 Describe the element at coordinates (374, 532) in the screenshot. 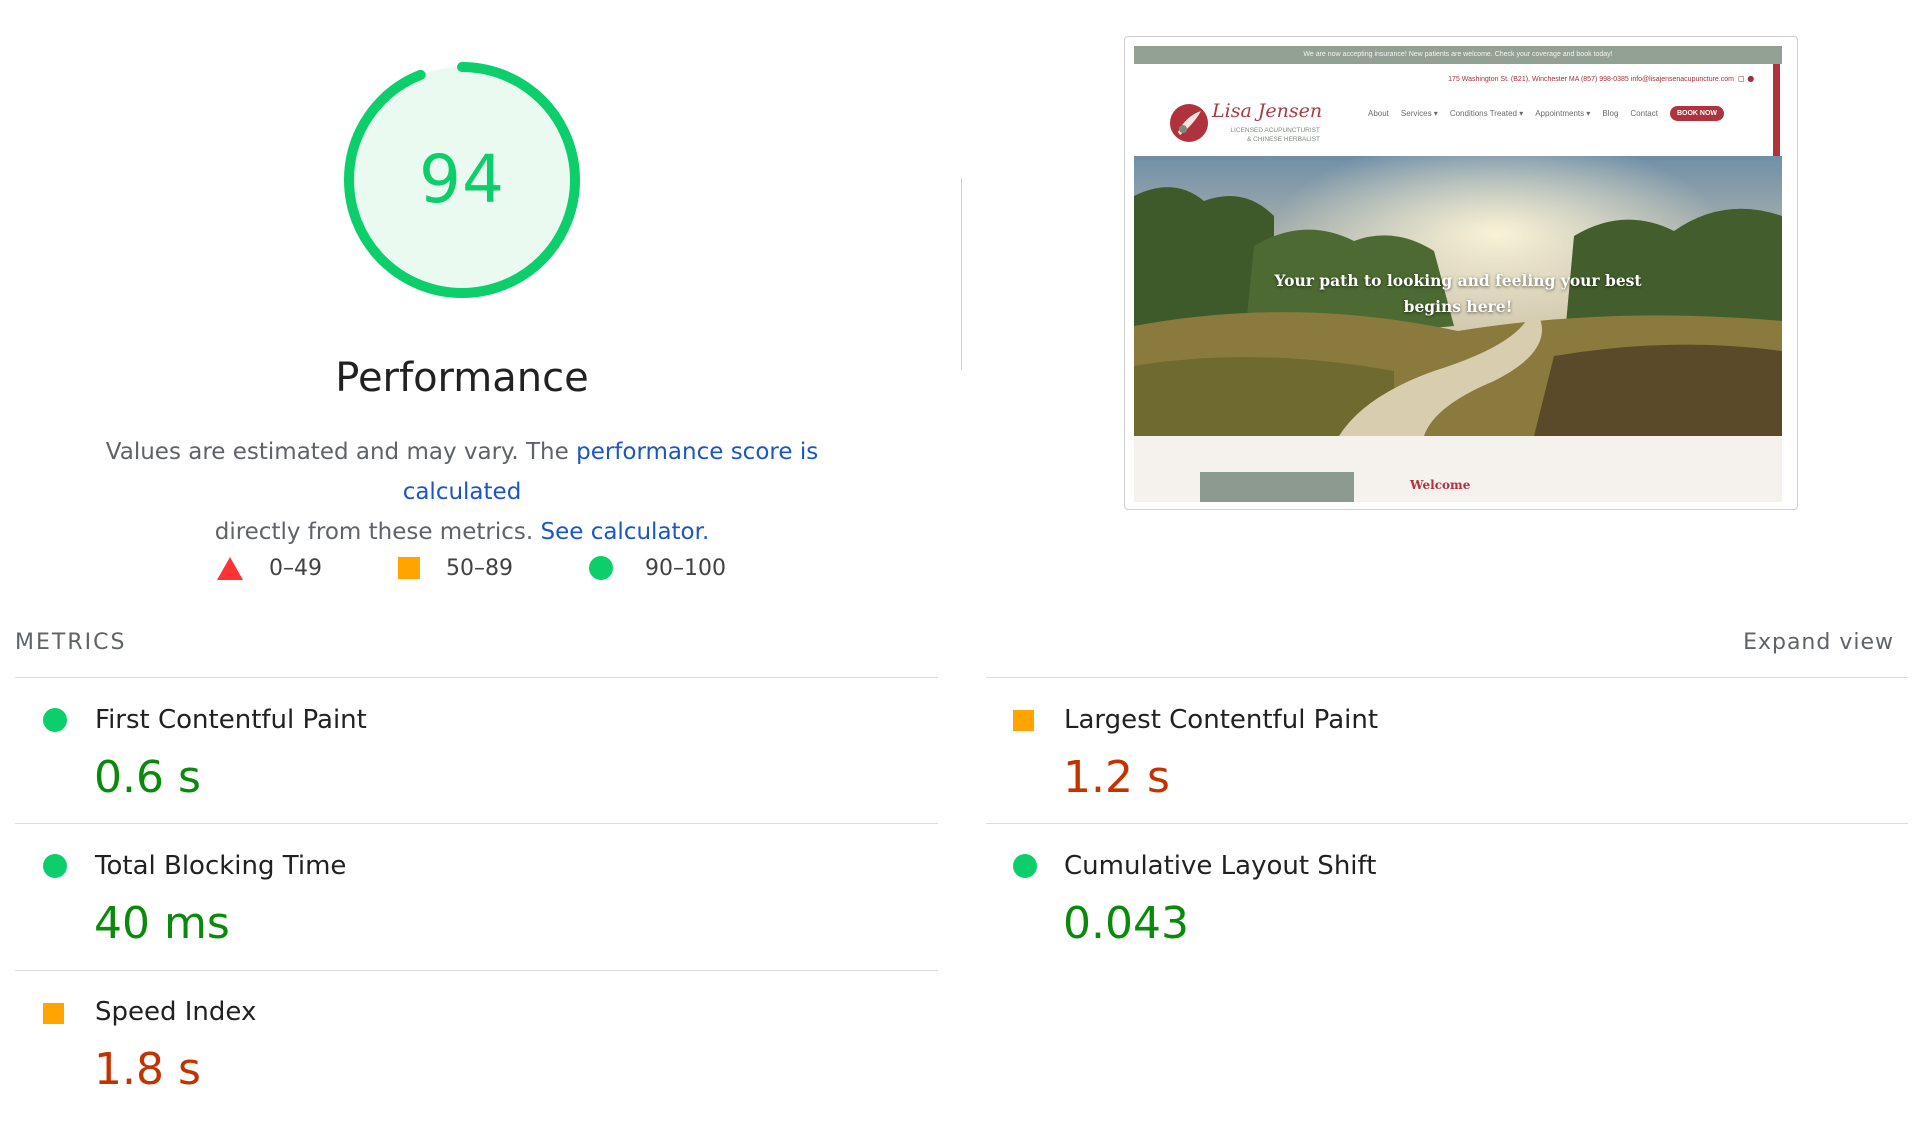

I see `description-text-2: directly from these metrics.` at that location.